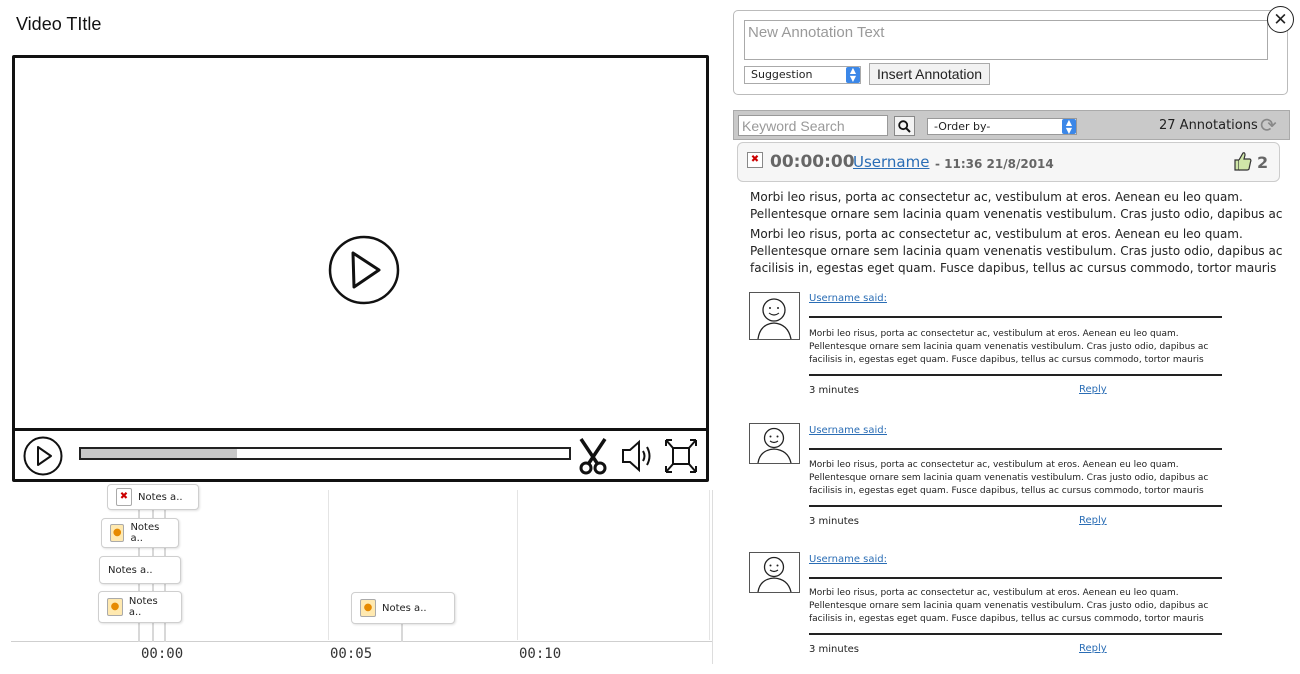 This screenshot has width=1300, height=674. I want to click on annotation-filter-bar: -Order by- ▲▼ 27 Annotations ⟳, so click(1011, 125).